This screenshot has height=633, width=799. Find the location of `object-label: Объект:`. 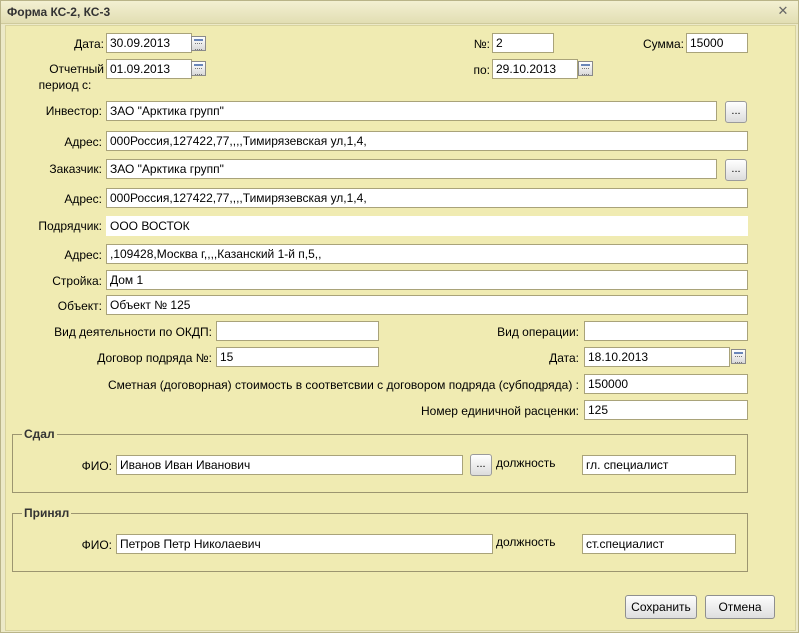

object-label: Объект: is located at coordinates (79, 306).